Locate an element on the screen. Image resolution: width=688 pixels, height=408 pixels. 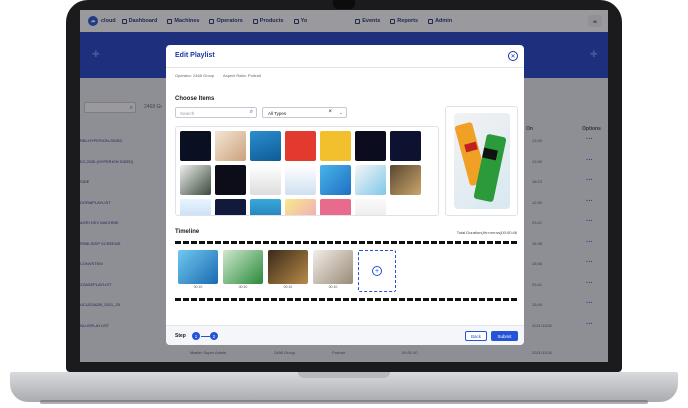
search-placeholder: Search is located at coordinates (187, 113).